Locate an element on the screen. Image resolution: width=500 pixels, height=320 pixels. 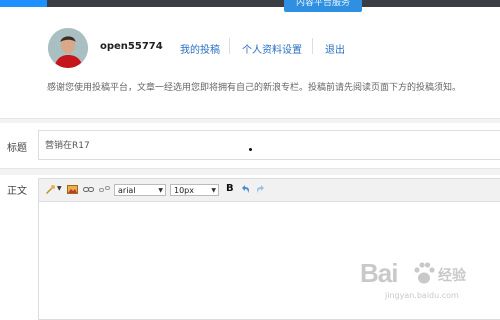
active-top-tab: 内容平台服务 is located at coordinates (323, 6).